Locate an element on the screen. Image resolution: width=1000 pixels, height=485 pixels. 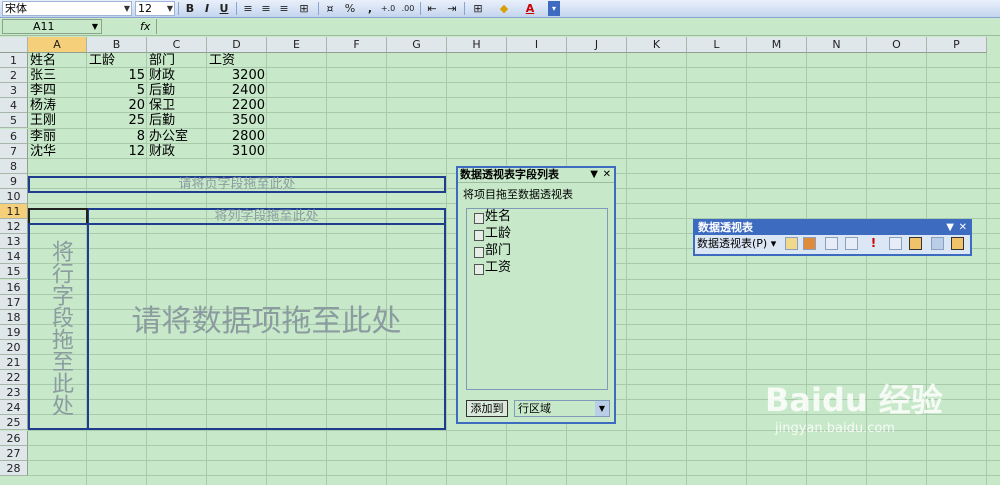
row-header-15: 15 is located at coordinates (14, 272).